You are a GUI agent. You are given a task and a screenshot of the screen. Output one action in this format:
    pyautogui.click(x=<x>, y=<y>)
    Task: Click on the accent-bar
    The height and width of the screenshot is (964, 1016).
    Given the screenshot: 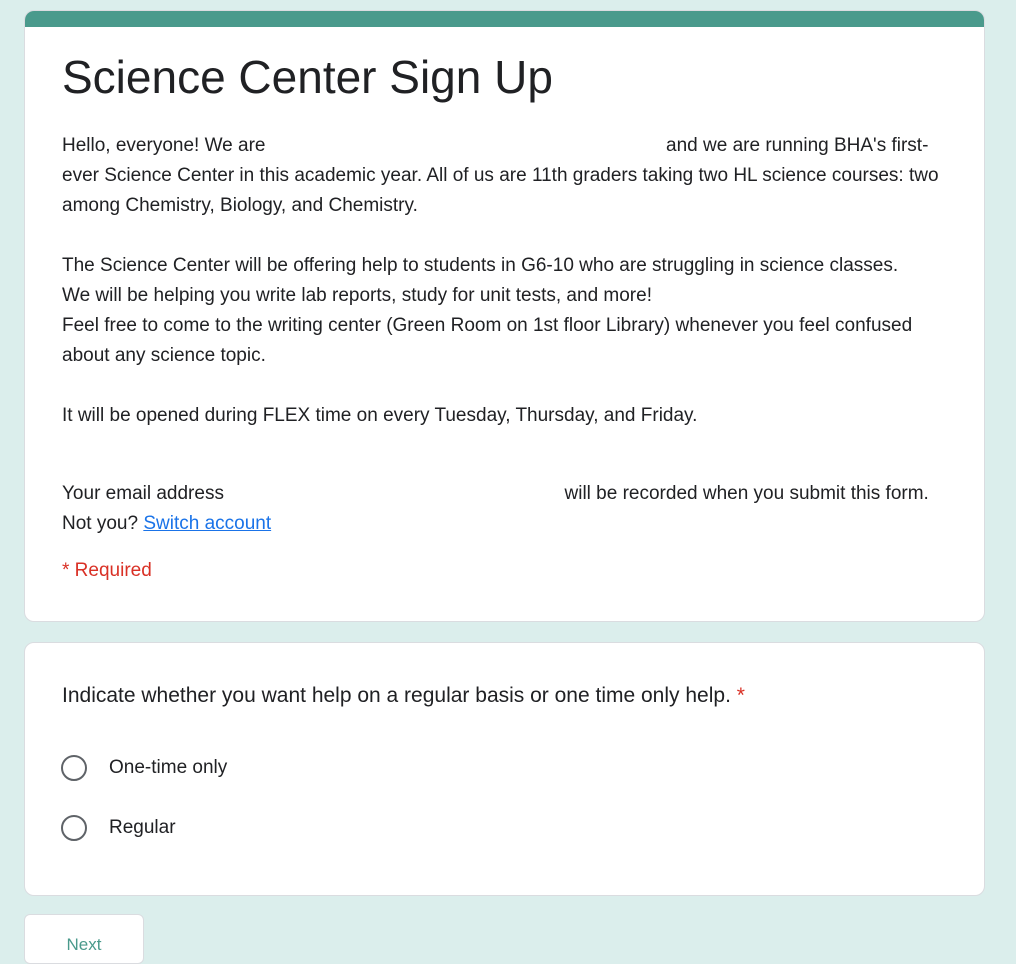 What is the action you would take?
    pyautogui.click(x=504, y=19)
    